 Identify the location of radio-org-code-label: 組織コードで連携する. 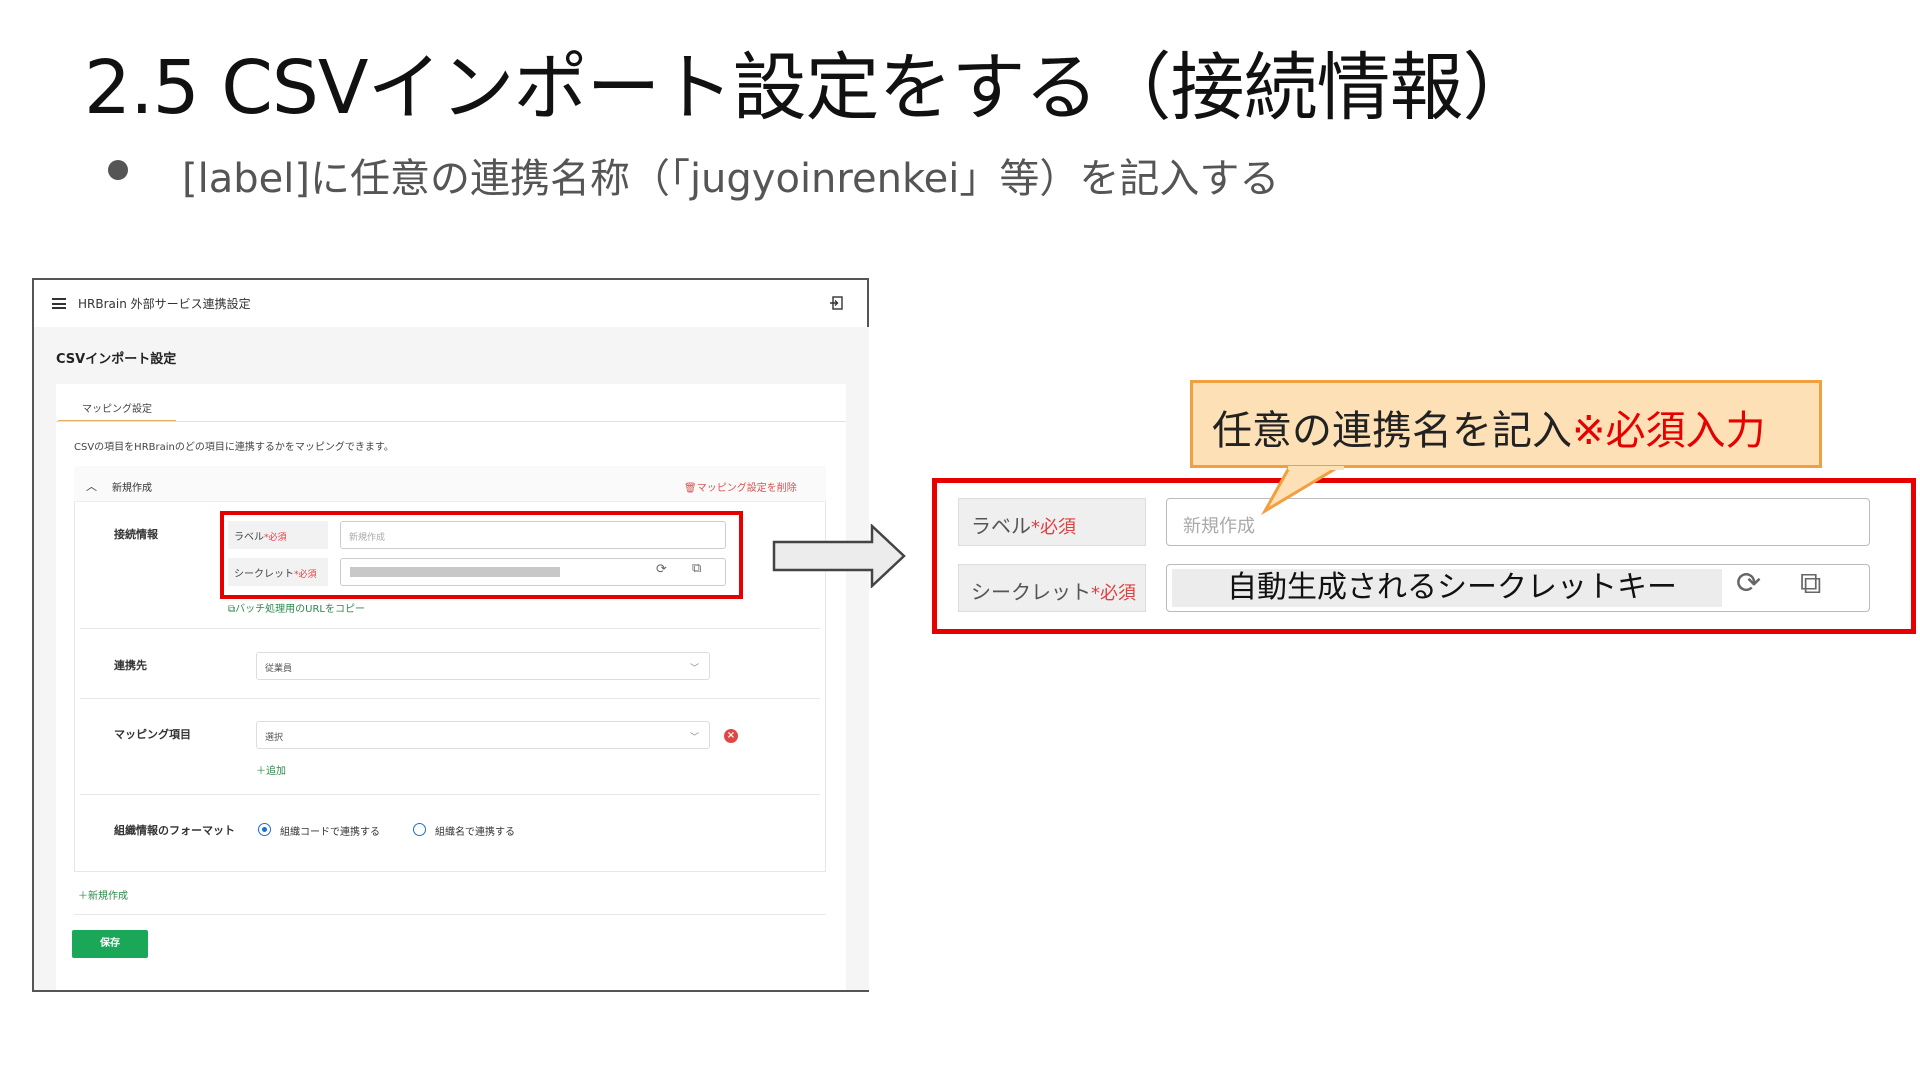
(330, 832).